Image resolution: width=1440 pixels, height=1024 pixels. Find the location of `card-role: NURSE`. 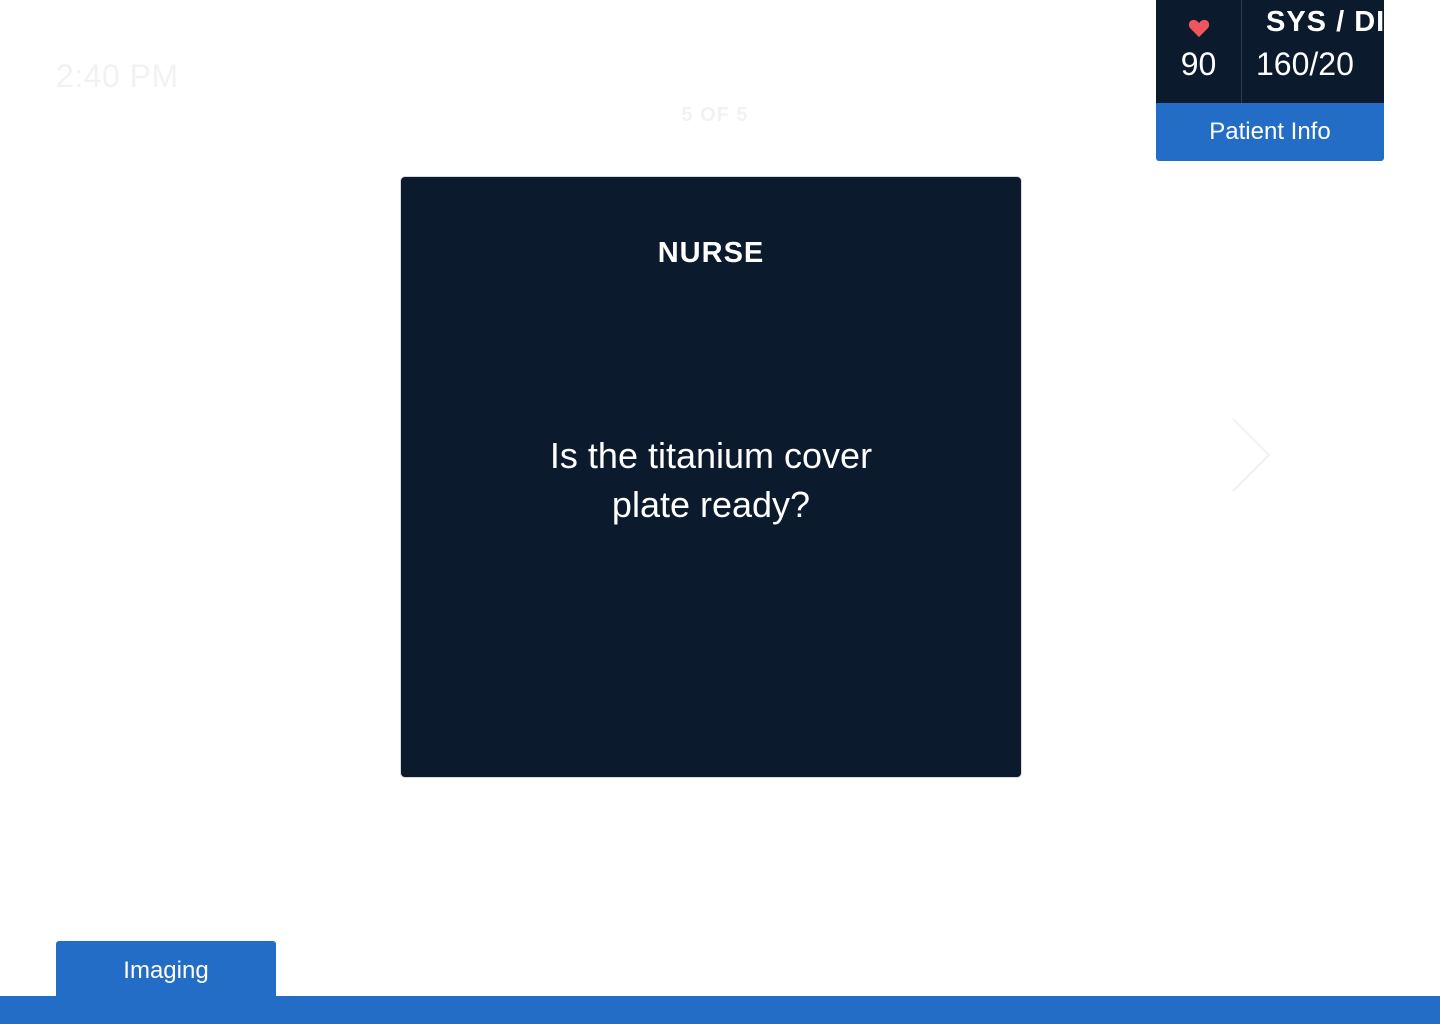

card-role: NURSE is located at coordinates (711, 253).